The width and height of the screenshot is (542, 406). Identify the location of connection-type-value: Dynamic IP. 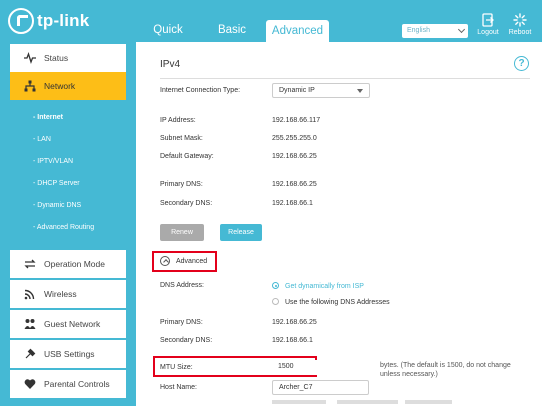
(297, 90).